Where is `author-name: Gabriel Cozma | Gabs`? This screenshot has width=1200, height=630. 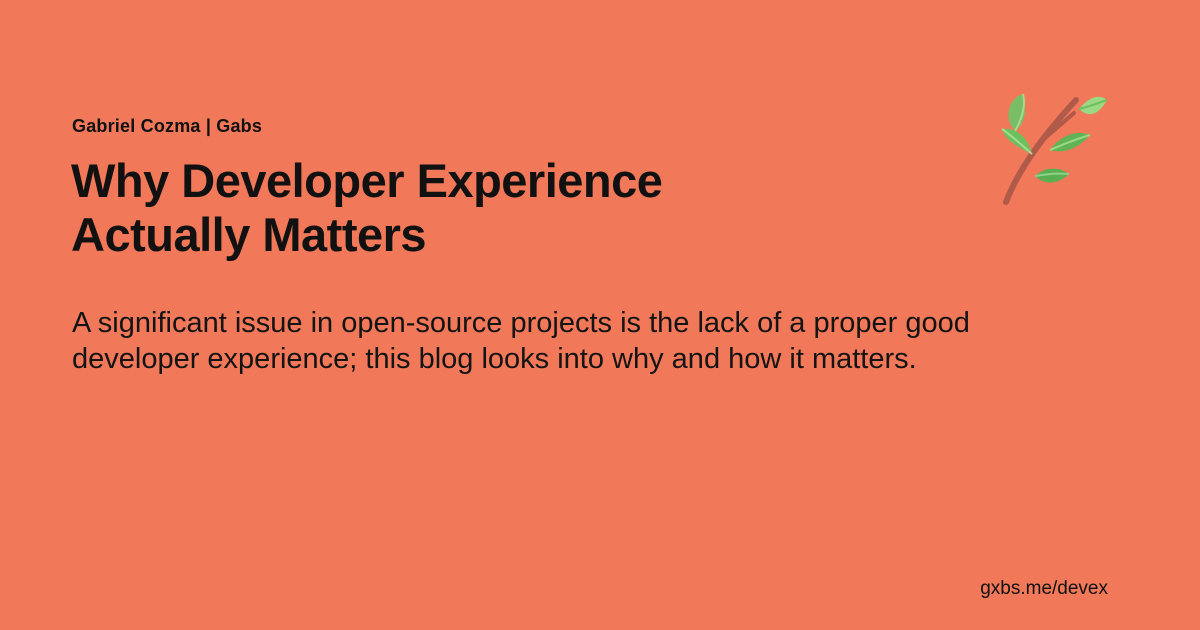 author-name: Gabriel Cozma | Gabs is located at coordinates (167, 126).